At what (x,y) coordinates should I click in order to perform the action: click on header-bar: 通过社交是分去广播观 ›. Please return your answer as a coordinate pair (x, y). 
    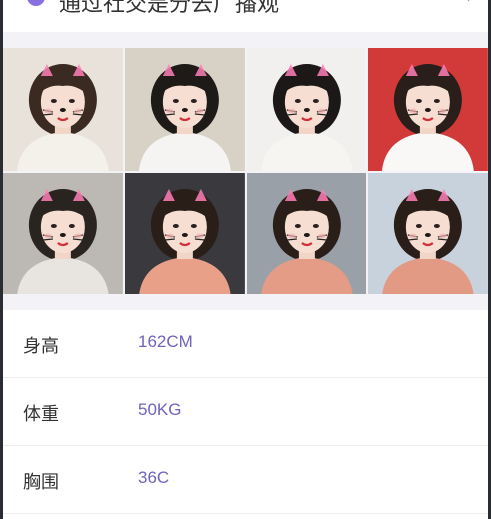
    Looking at the image, I should click on (245, 16).